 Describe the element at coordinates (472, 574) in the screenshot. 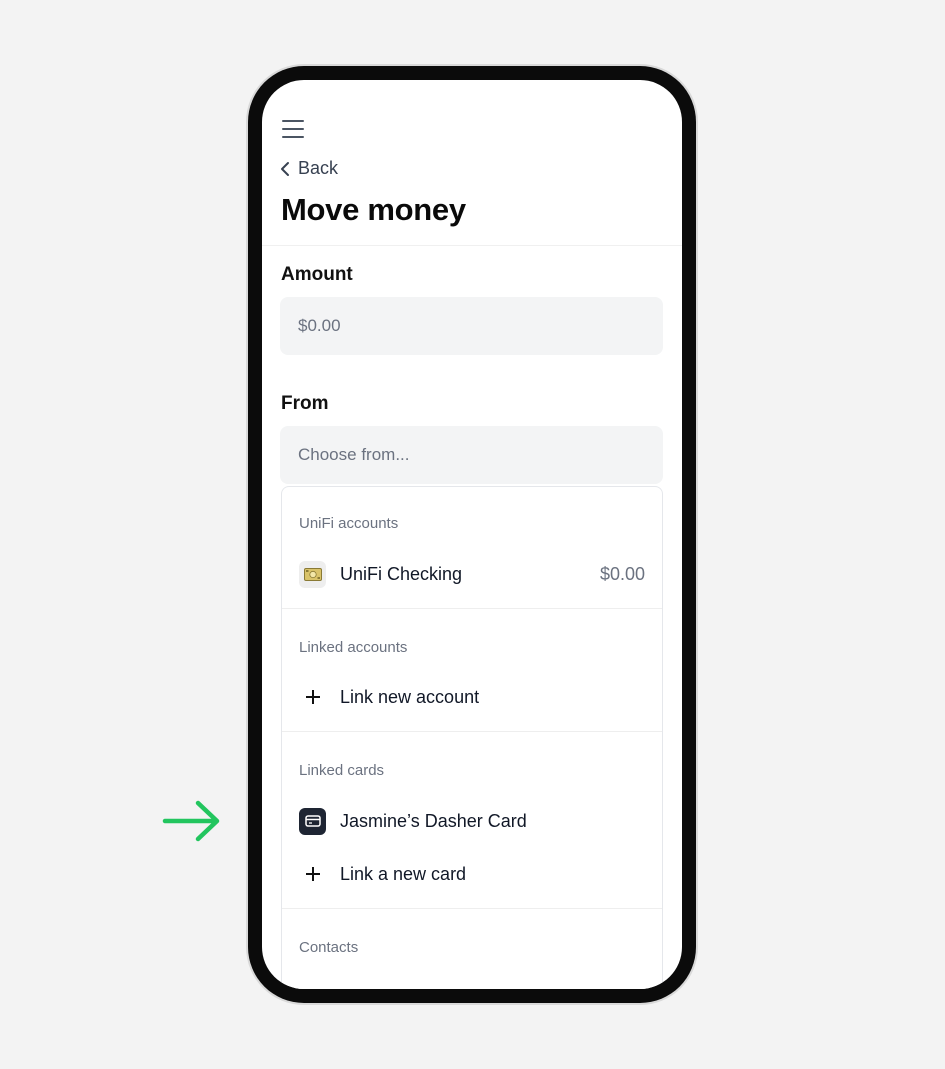

I see `option-unifi-checking: UniFi Checking $0.00` at that location.